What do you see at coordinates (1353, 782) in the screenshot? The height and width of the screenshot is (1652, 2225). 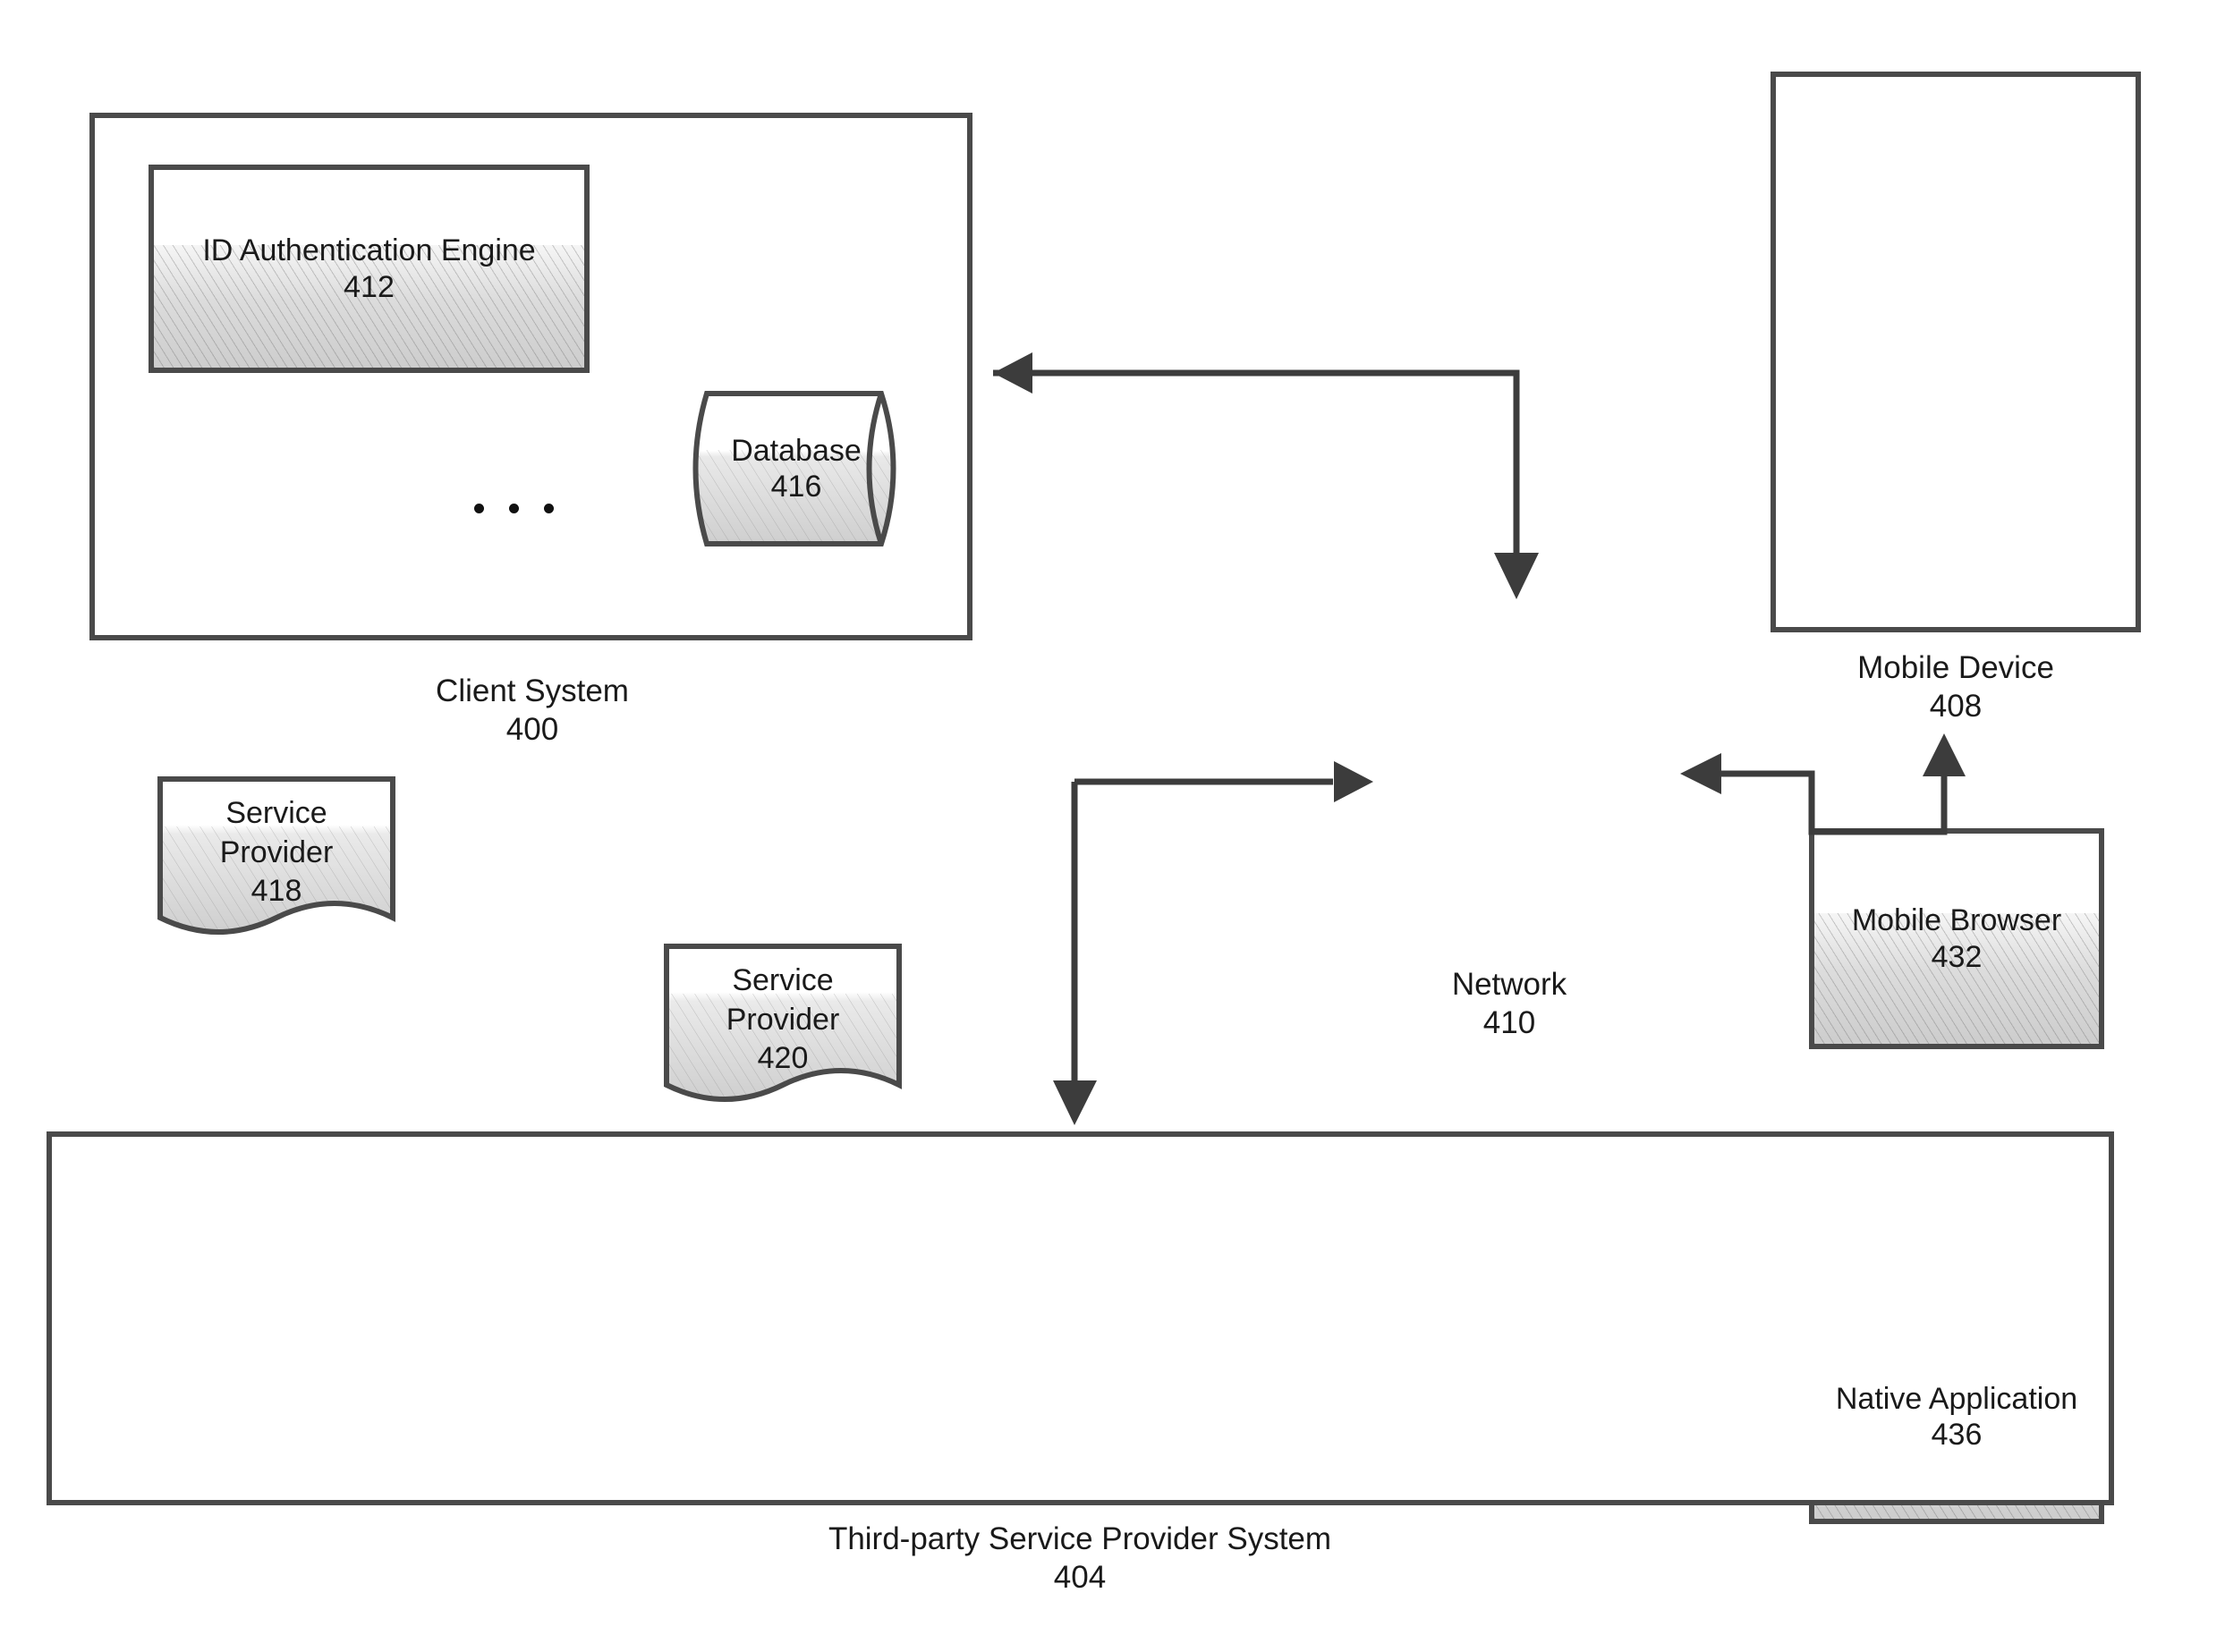 I see `arrowhead-right` at bounding box center [1353, 782].